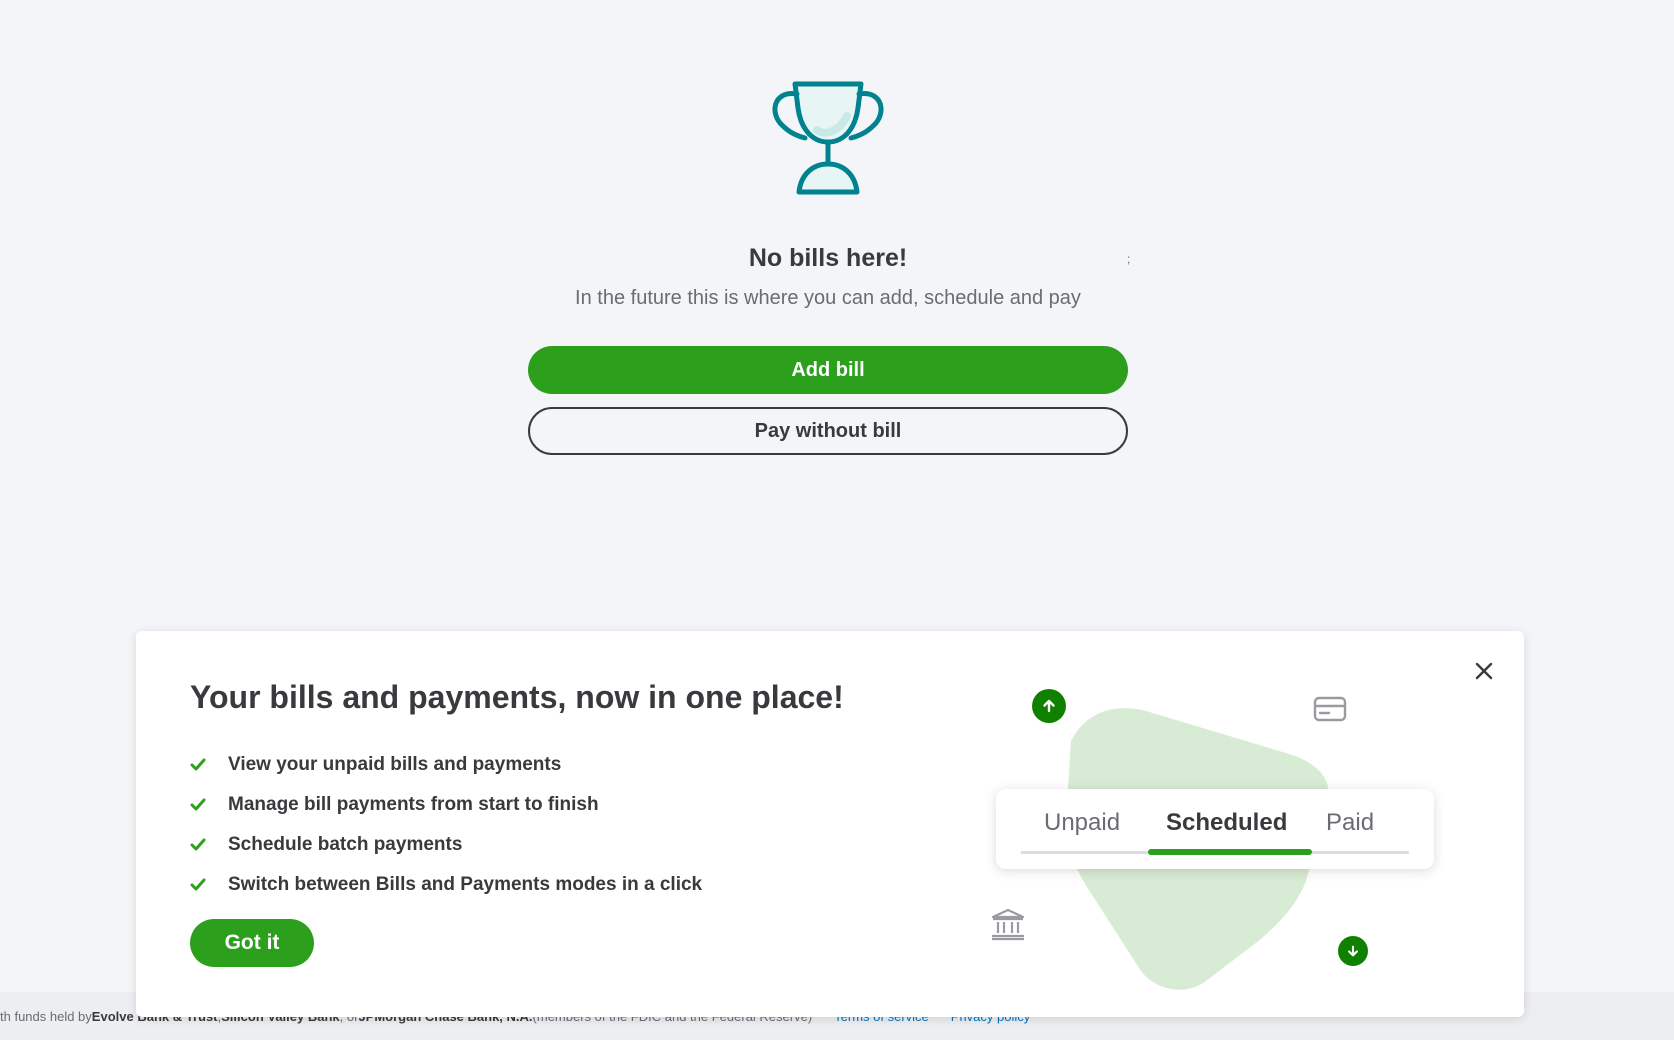 The width and height of the screenshot is (1674, 1040). What do you see at coordinates (46, 1016) in the screenshot?
I see `footer-prefix: th funds held by` at bounding box center [46, 1016].